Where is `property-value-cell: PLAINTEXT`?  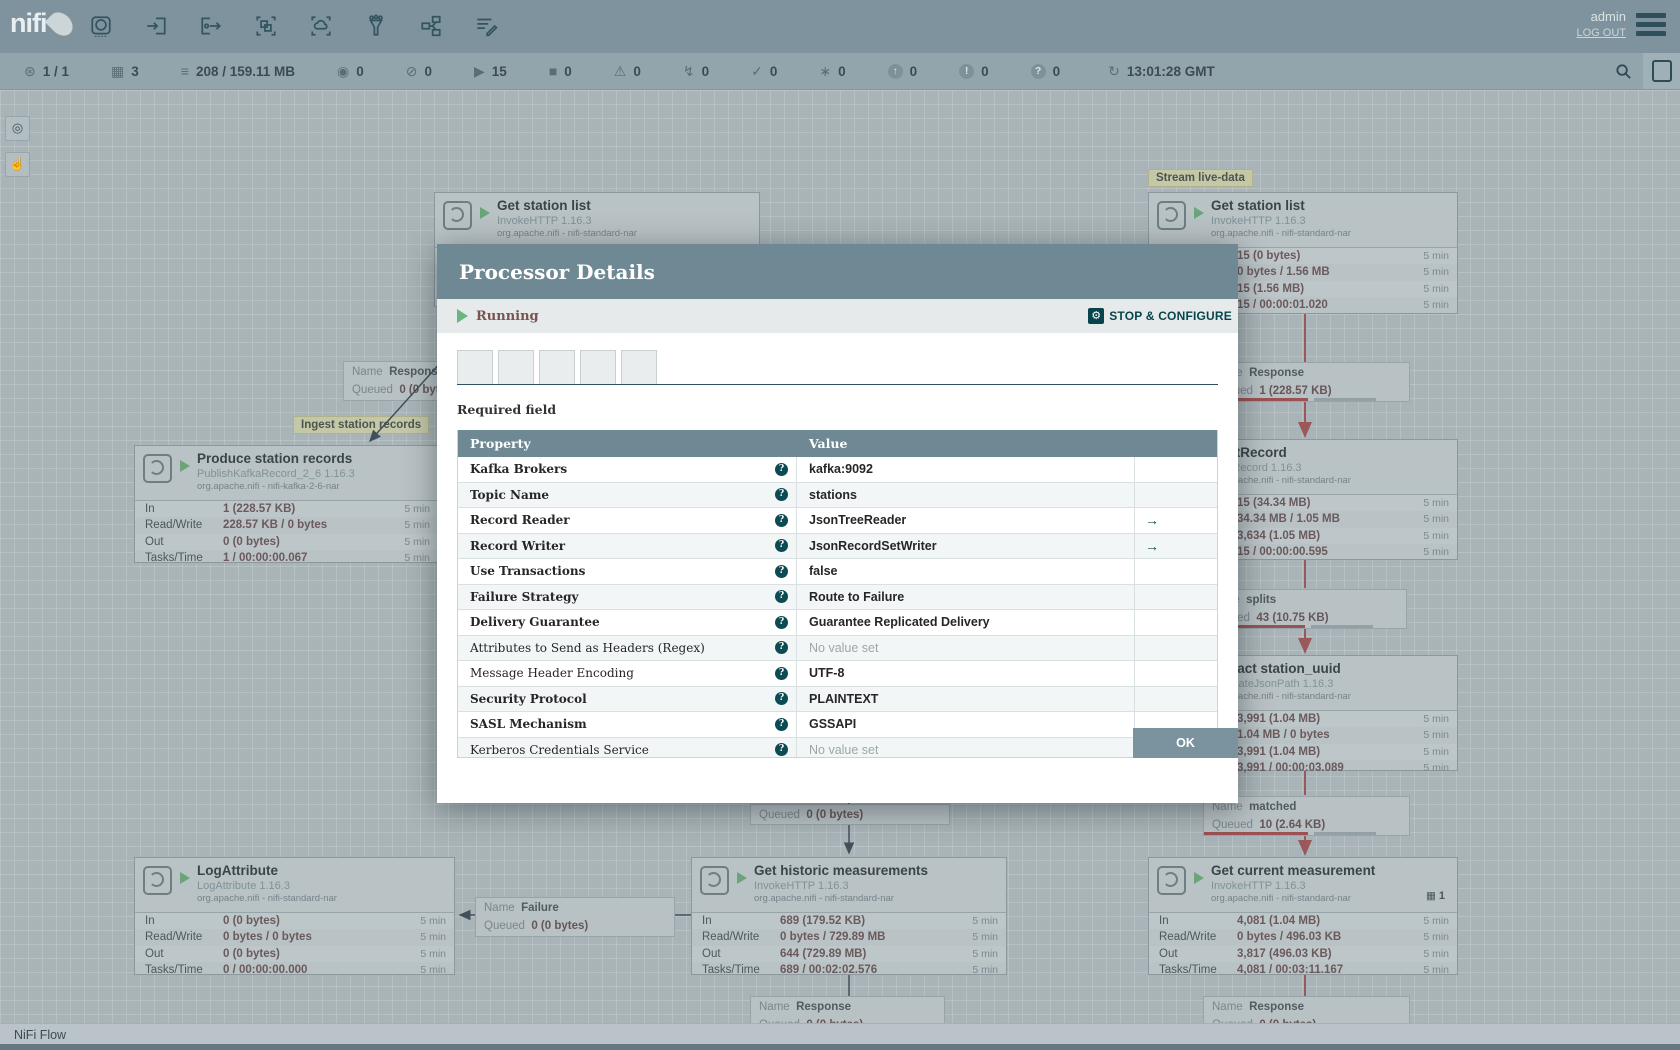
property-value-cell: PLAINTEXT is located at coordinates (966, 698).